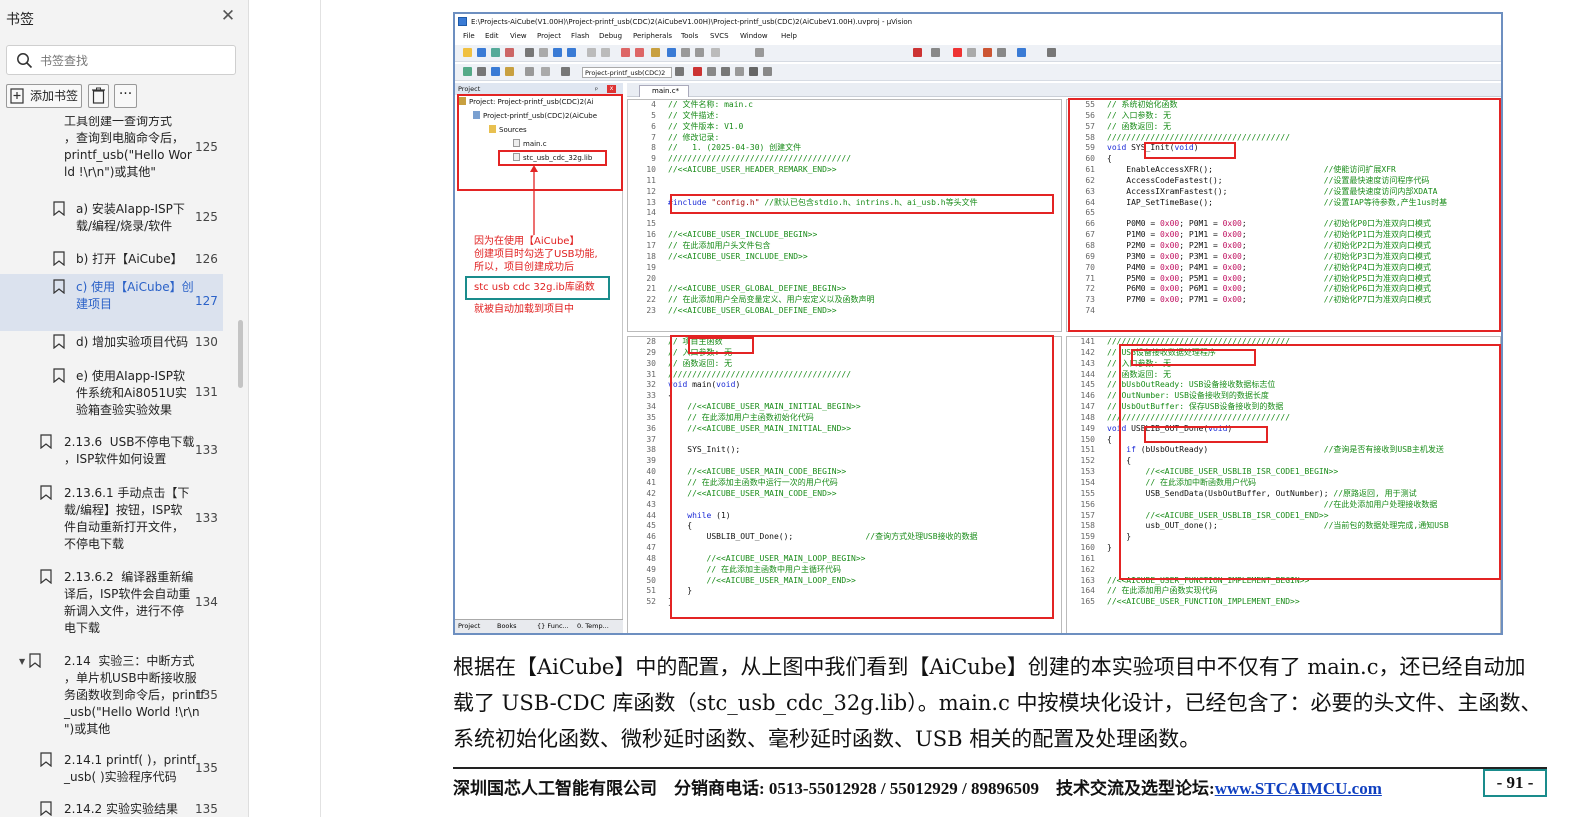 The height and width of the screenshot is (817, 1596). What do you see at coordinates (627, 72) in the screenshot?
I see `target-select: Project-printf_usb(CDC)2` at bounding box center [627, 72].